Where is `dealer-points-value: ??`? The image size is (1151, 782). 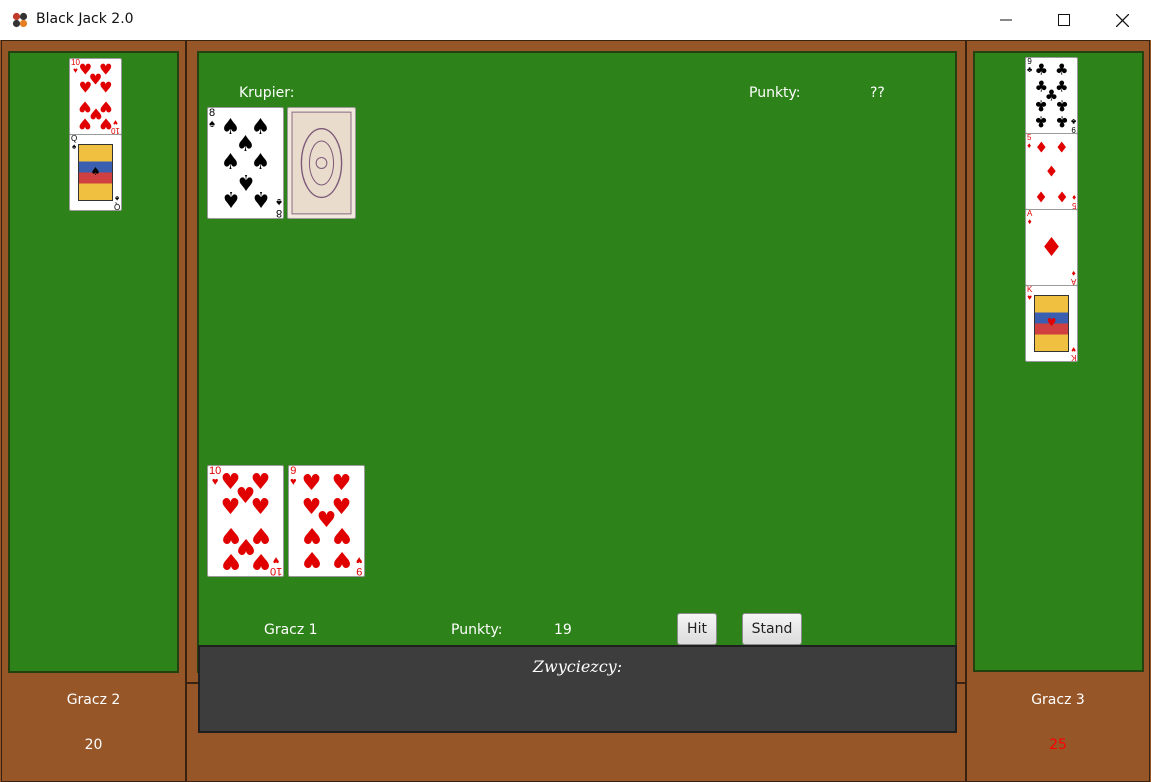
dealer-points-value: ?? is located at coordinates (877, 93).